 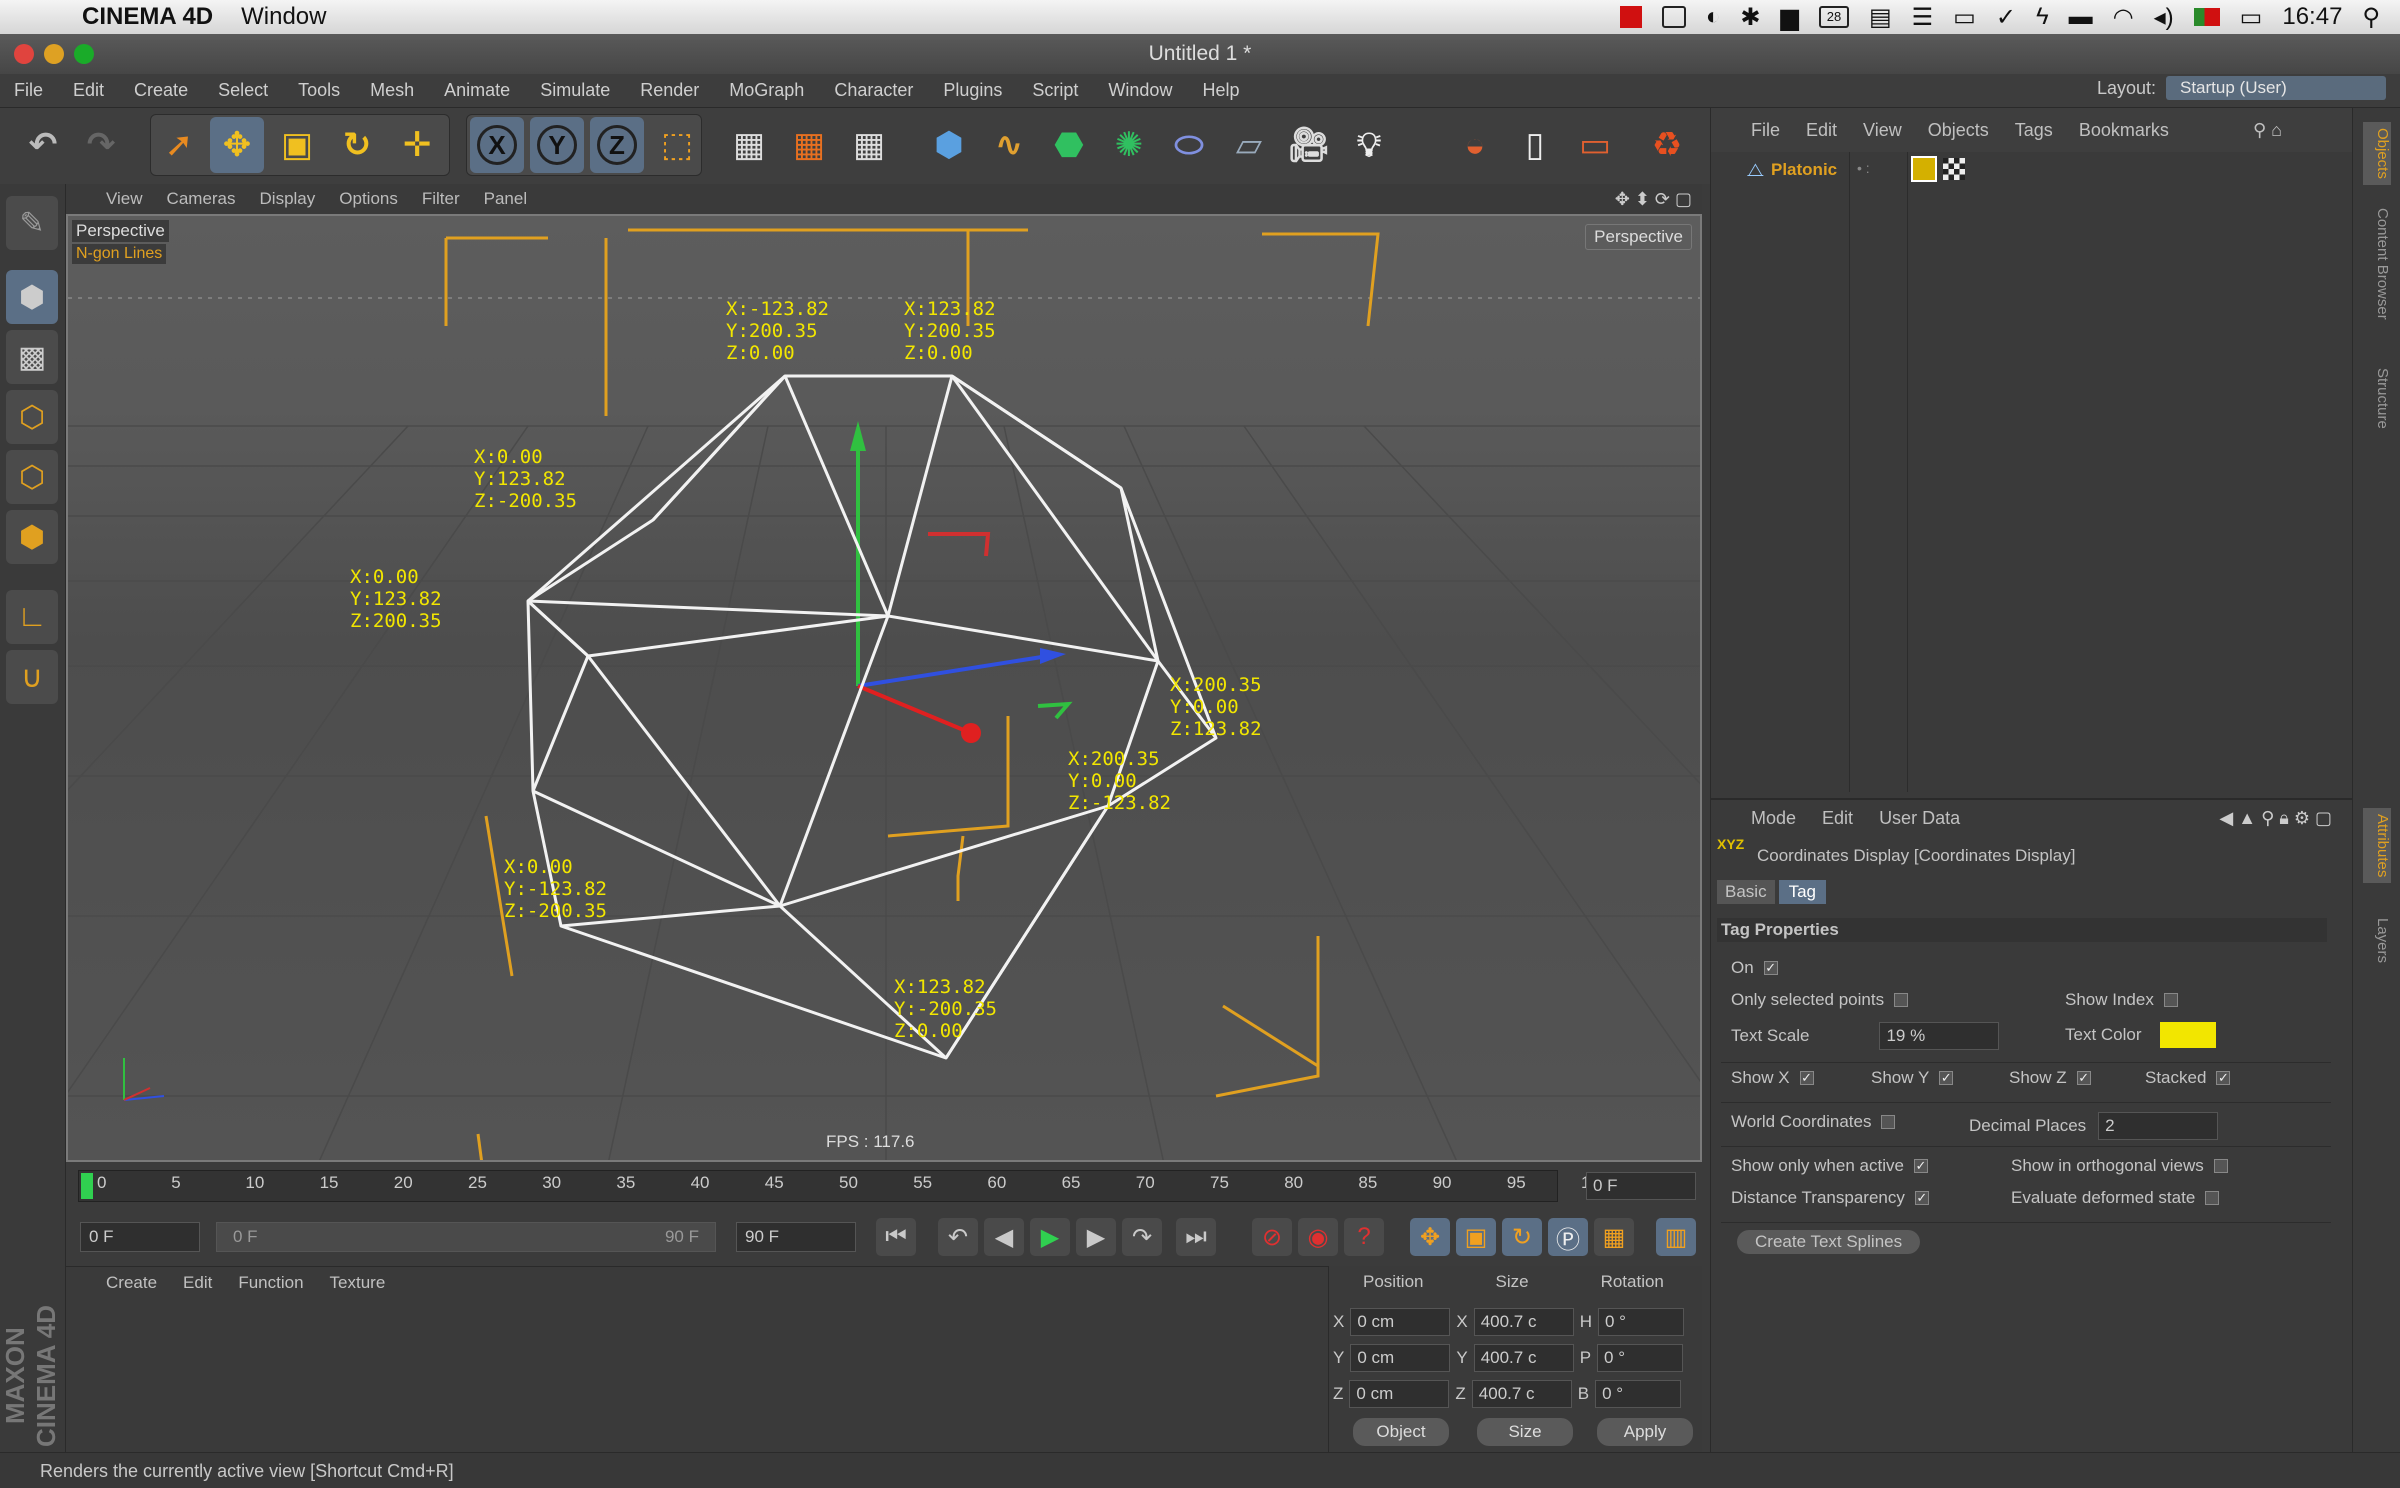 I want to click on playhead, so click(x=87, y=1186).